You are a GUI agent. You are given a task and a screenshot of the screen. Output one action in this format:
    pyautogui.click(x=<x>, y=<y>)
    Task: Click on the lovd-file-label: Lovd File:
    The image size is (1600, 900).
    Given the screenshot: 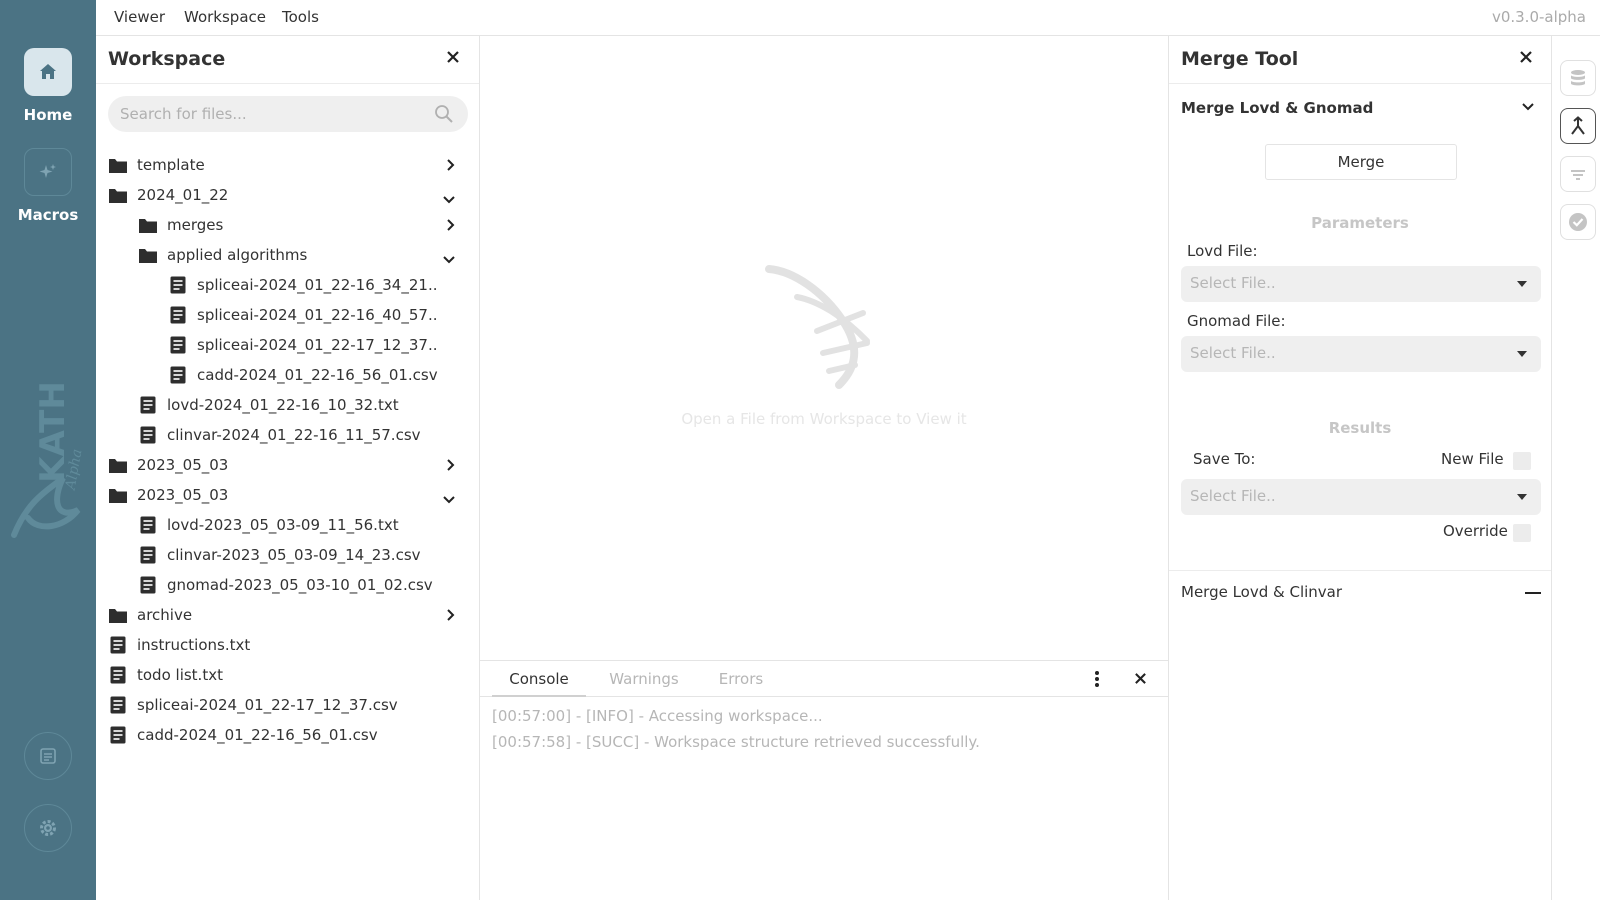 What is the action you would take?
    pyautogui.click(x=1222, y=251)
    